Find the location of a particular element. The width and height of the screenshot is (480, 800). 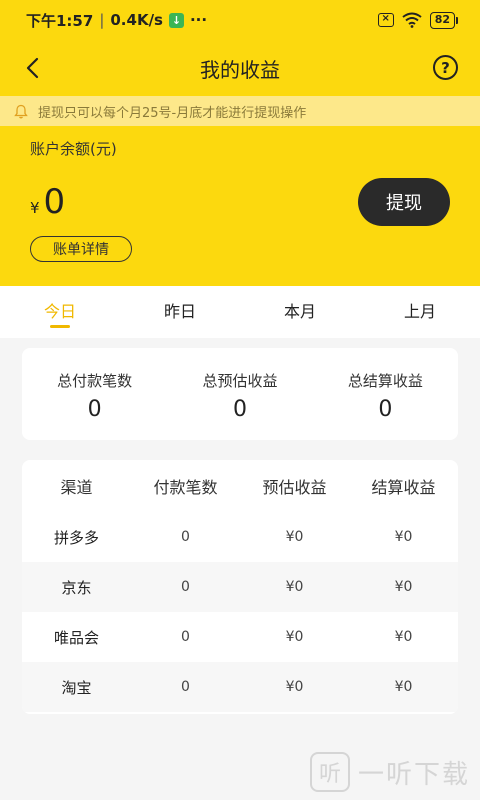

status-right: × 82 is located at coordinates (417, 20).